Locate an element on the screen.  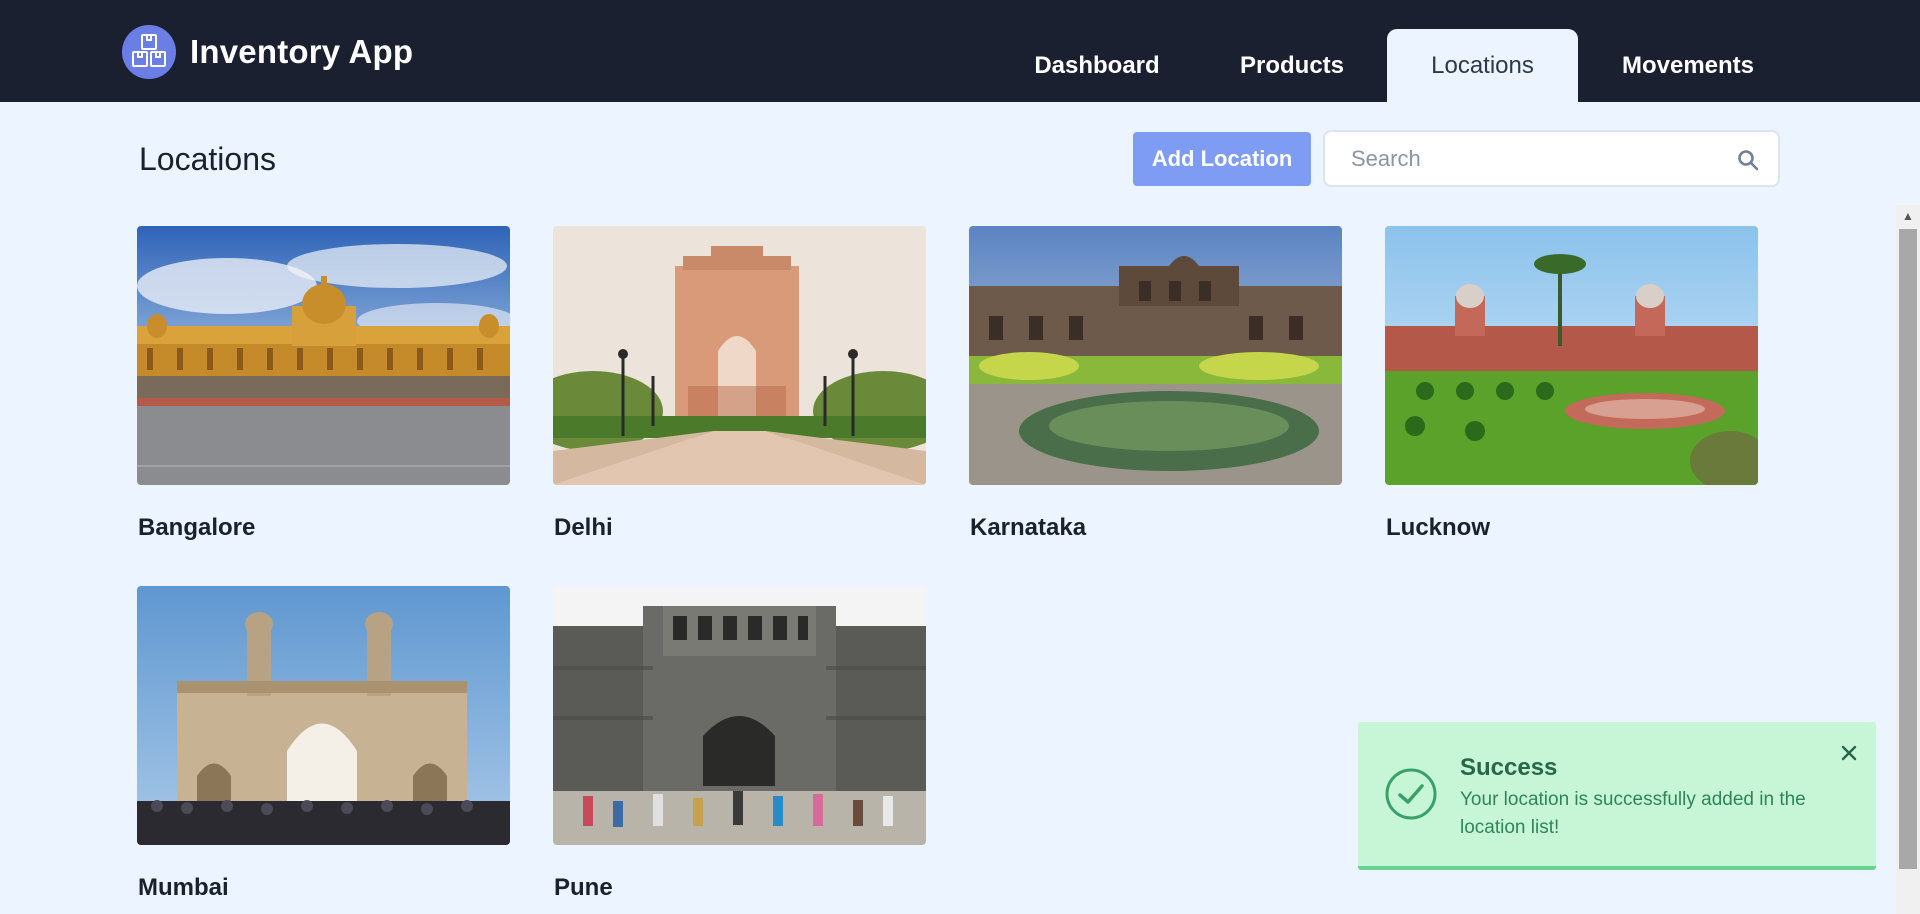
tab-label: Dashboard is located at coordinates (1097, 65).